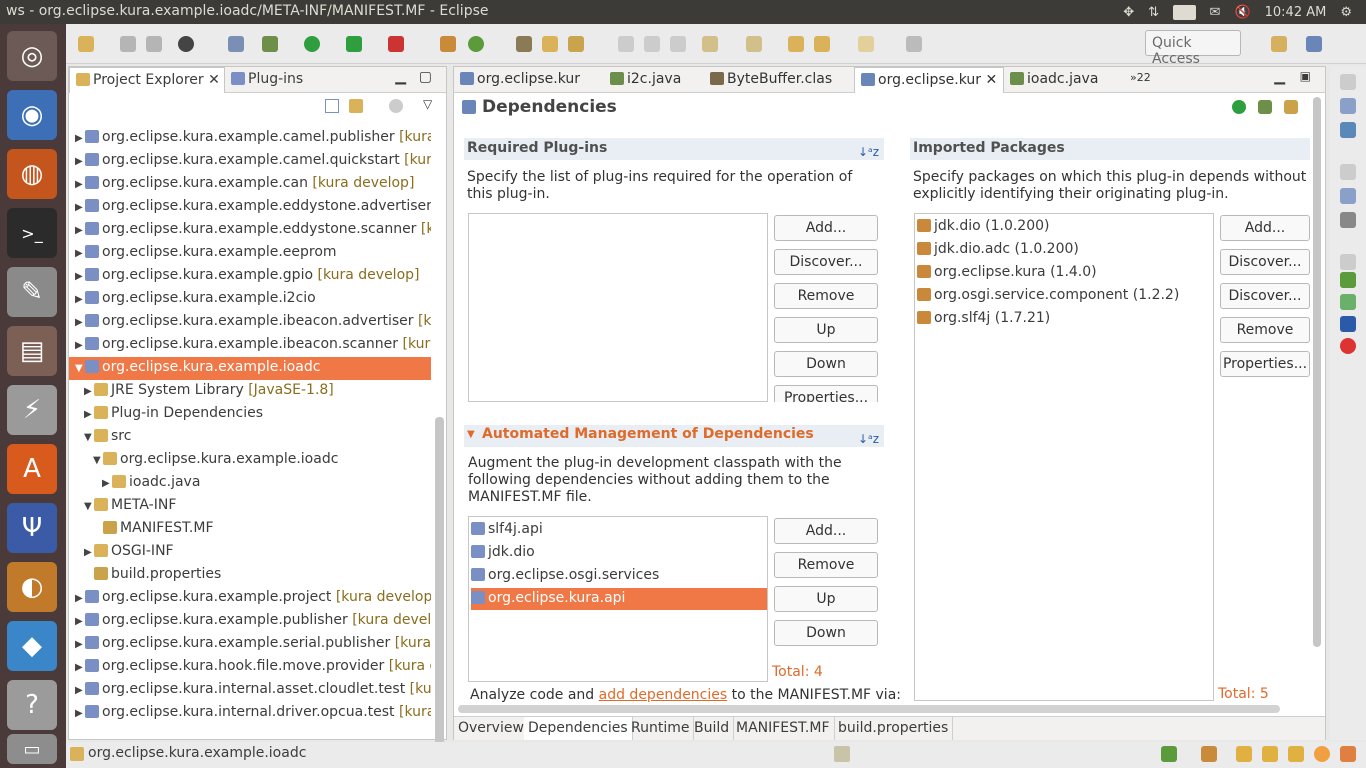 The width and height of the screenshot is (1366, 768). What do you see at coordinates (678, 44) in the screenshot?
I see `show-whitespace-icon` at bounding box center [678, 44].